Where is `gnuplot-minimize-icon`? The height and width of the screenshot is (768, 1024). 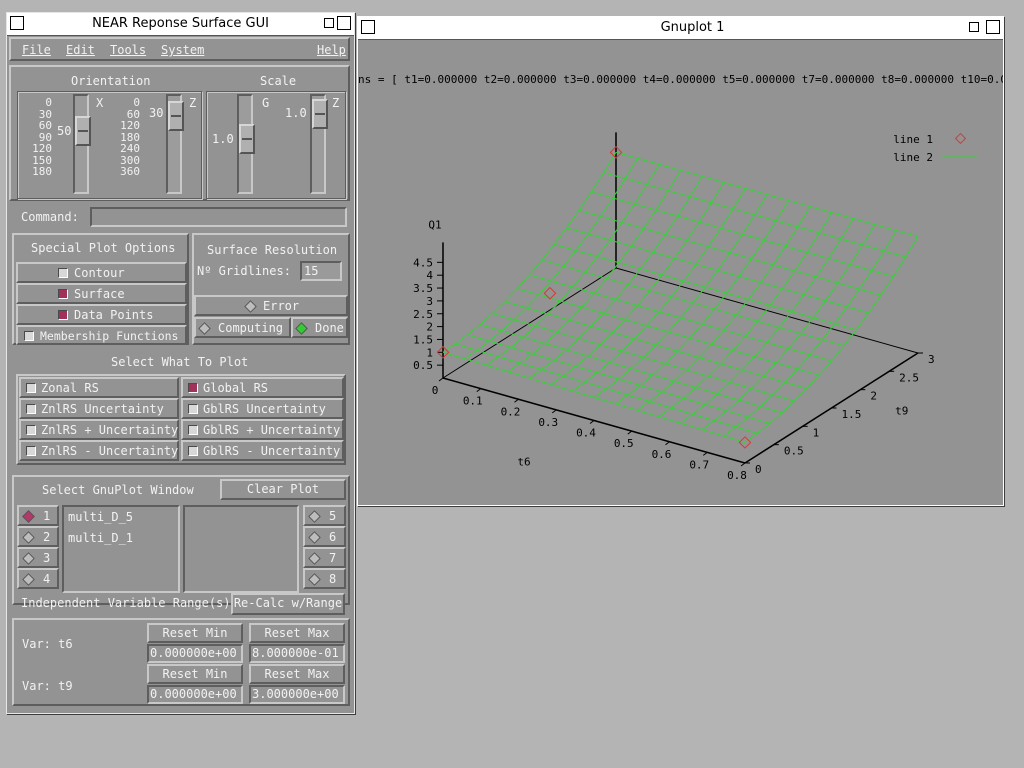 gnuplot-minimize-icon is located at coordinates (974, 27).